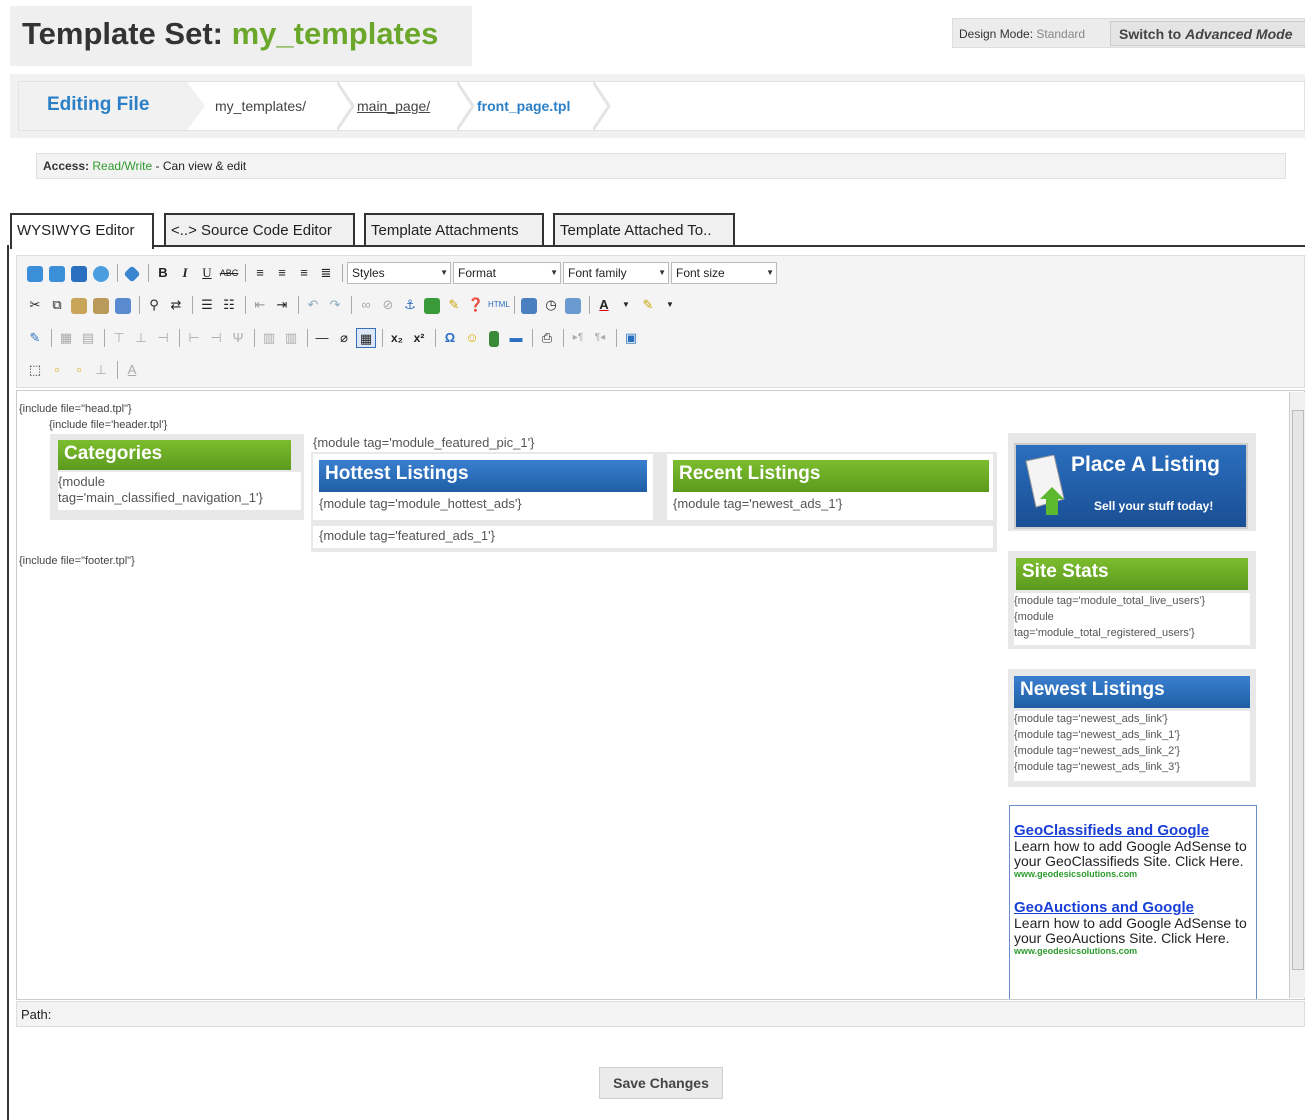  I want to click on open-icon, so click(57, 273).